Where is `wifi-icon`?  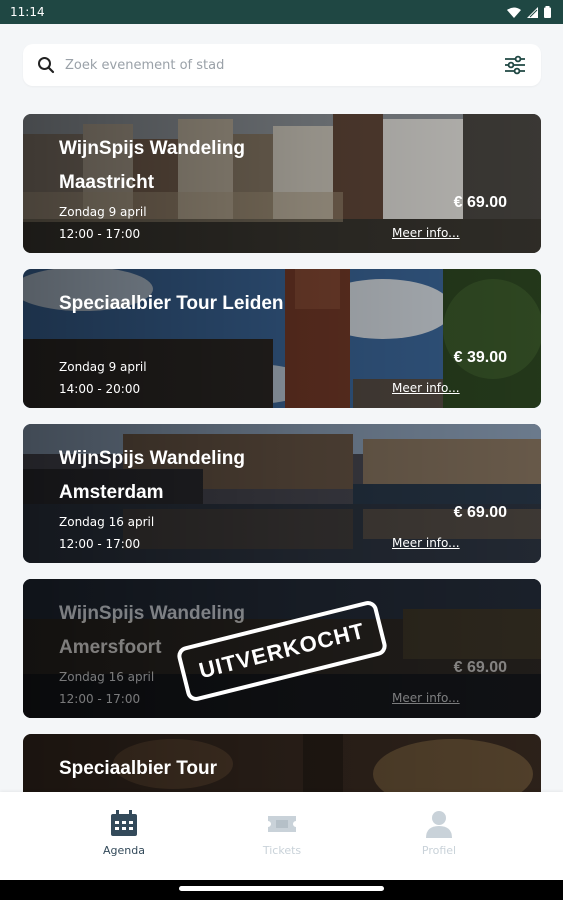
wifi-icon is located at coordinates (514, 12).